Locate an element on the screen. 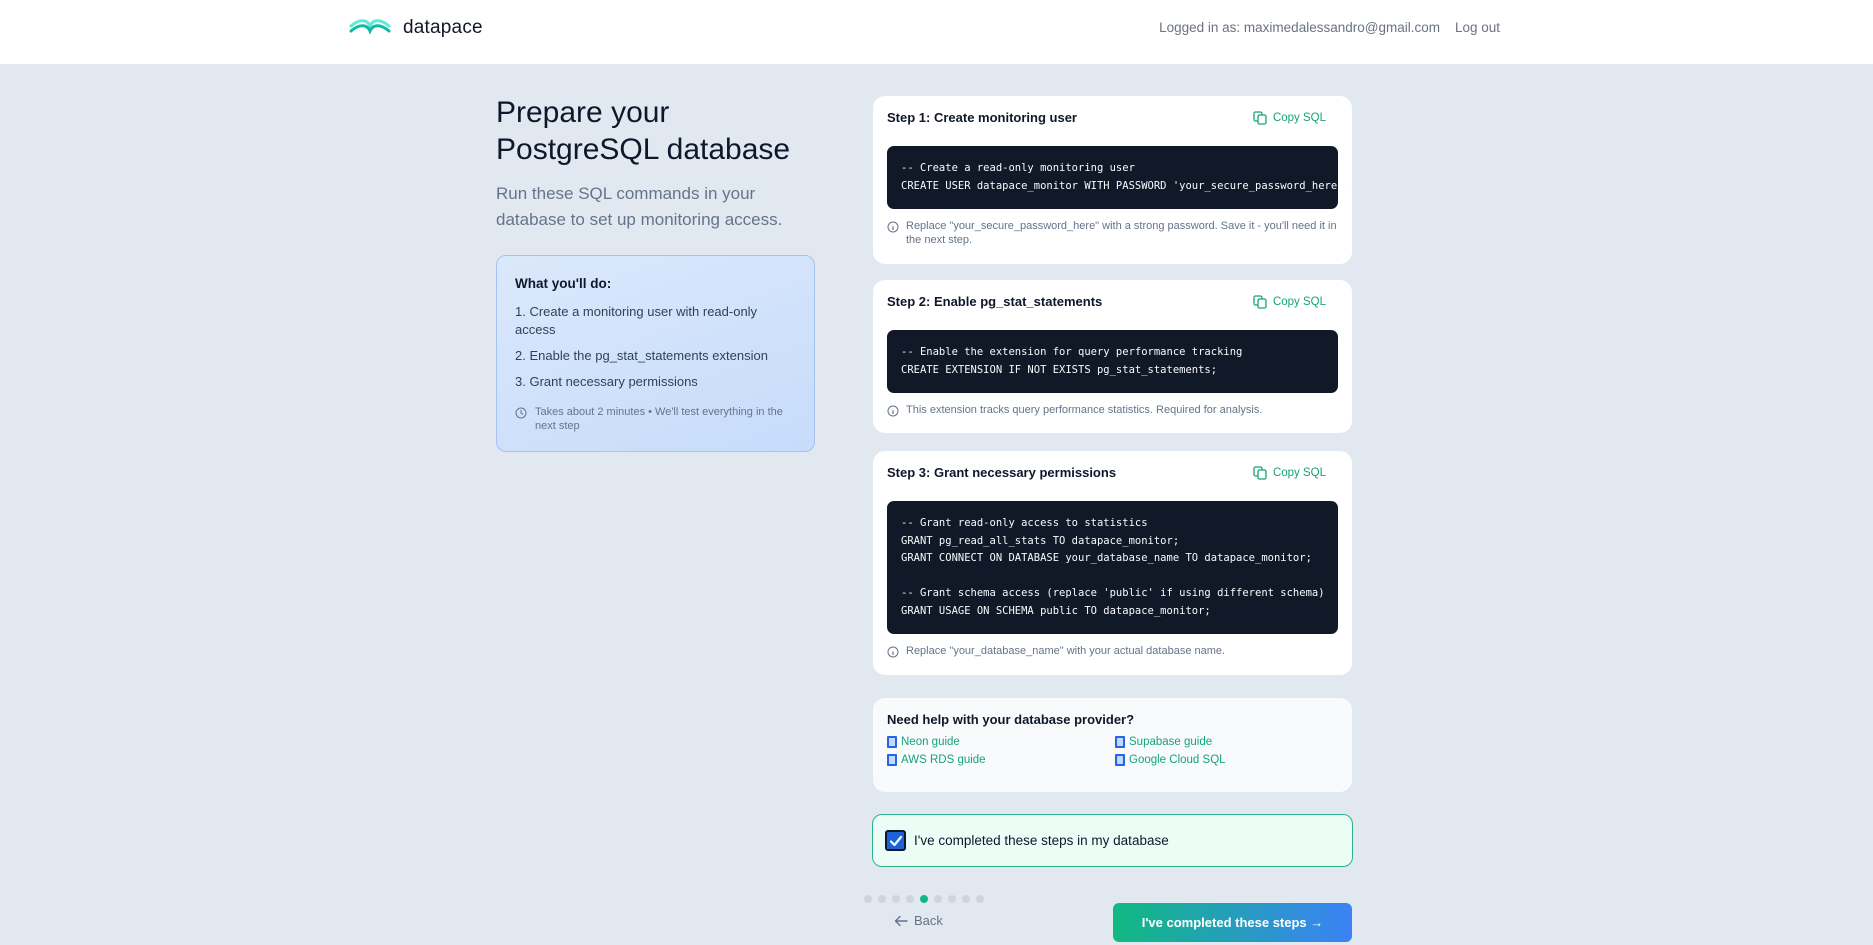  wave-logo-icon is located at coordinates (370, 27).